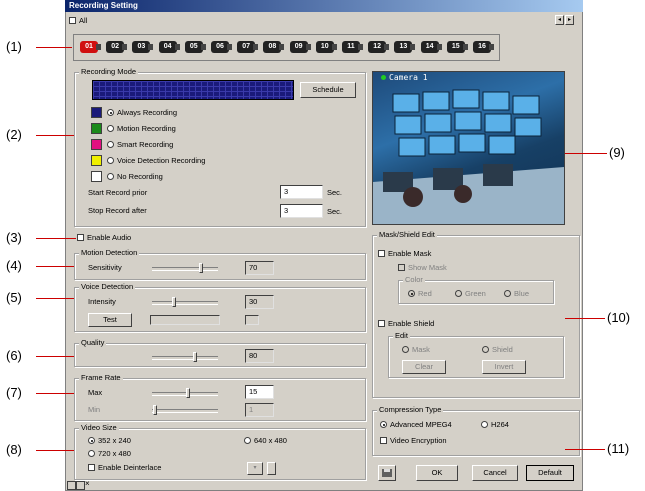 Image resolution: width=645 pixels, height=491 pixels. I want to click on color-red-radio, so click(411, 293).